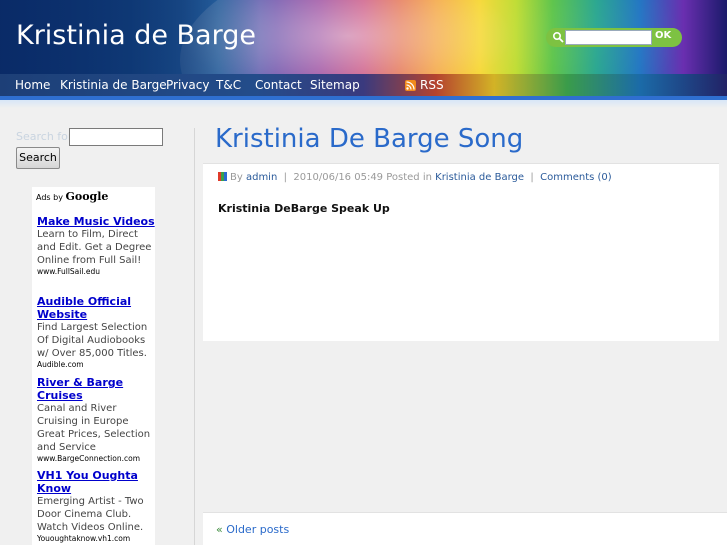 The height and width of the screenshot is (545, 727). What do you see at coordinates (278, 85) in the screenshot?
I see `nav-item-contact: Contact` at bounding box center [278, 85].